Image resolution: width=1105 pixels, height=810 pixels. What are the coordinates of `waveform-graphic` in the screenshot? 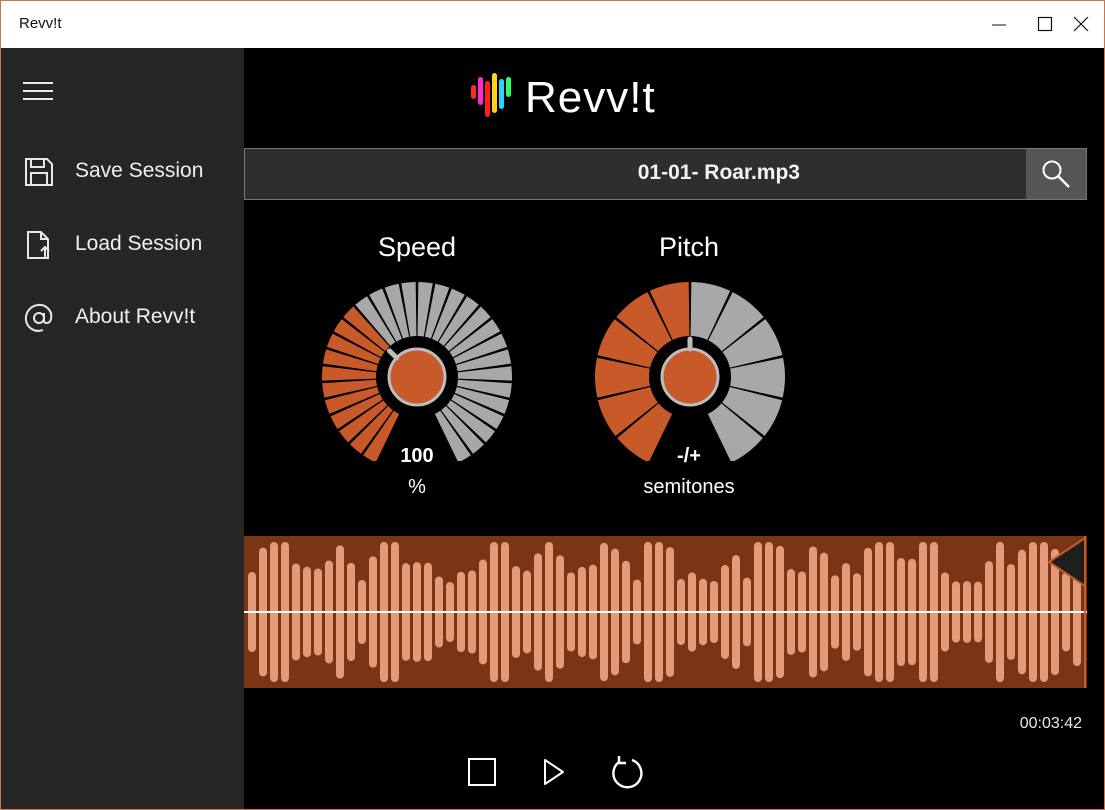 It's located at (665, 612).